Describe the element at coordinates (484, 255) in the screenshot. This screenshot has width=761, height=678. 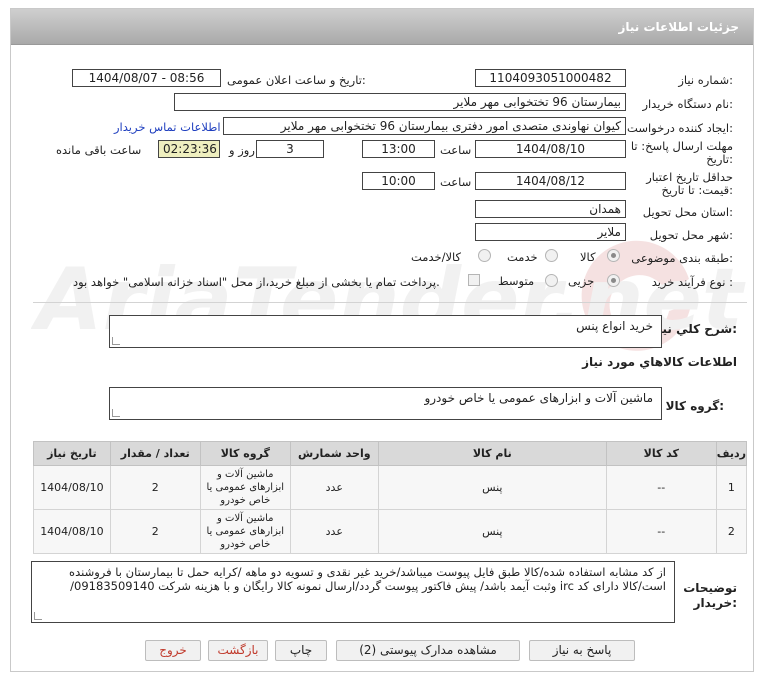
I see `category-radio-both` at that location.